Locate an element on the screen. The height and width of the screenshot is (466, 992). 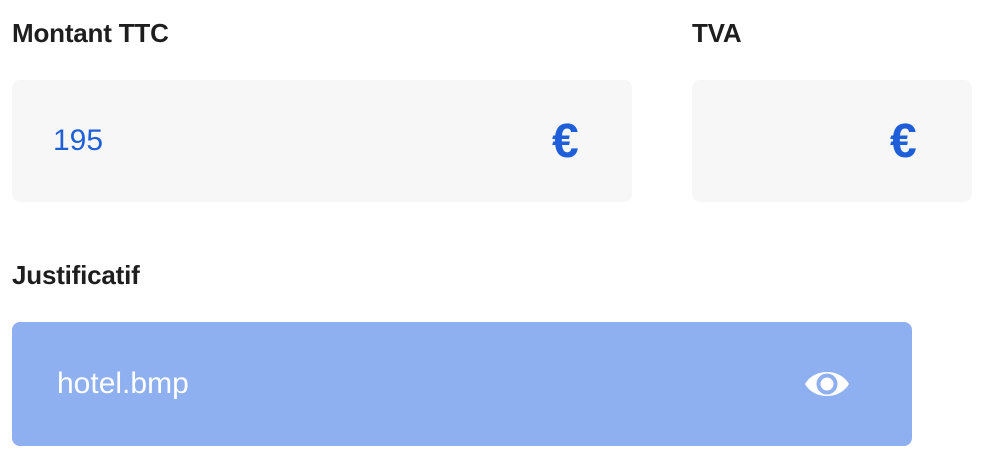
vat-label: TVA is located at coordinates (717, 33).